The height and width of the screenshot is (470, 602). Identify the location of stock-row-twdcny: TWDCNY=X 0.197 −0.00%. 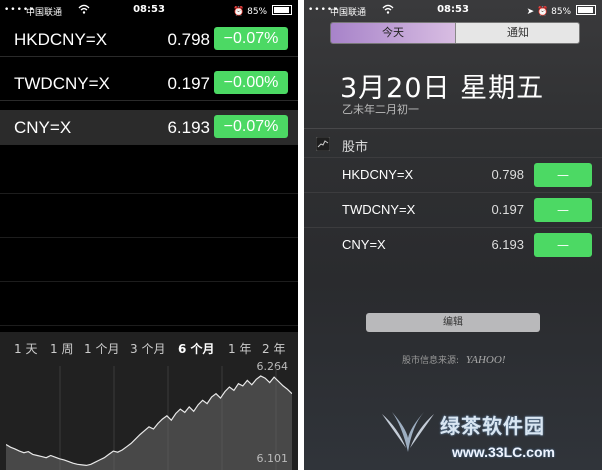
(149, 83).